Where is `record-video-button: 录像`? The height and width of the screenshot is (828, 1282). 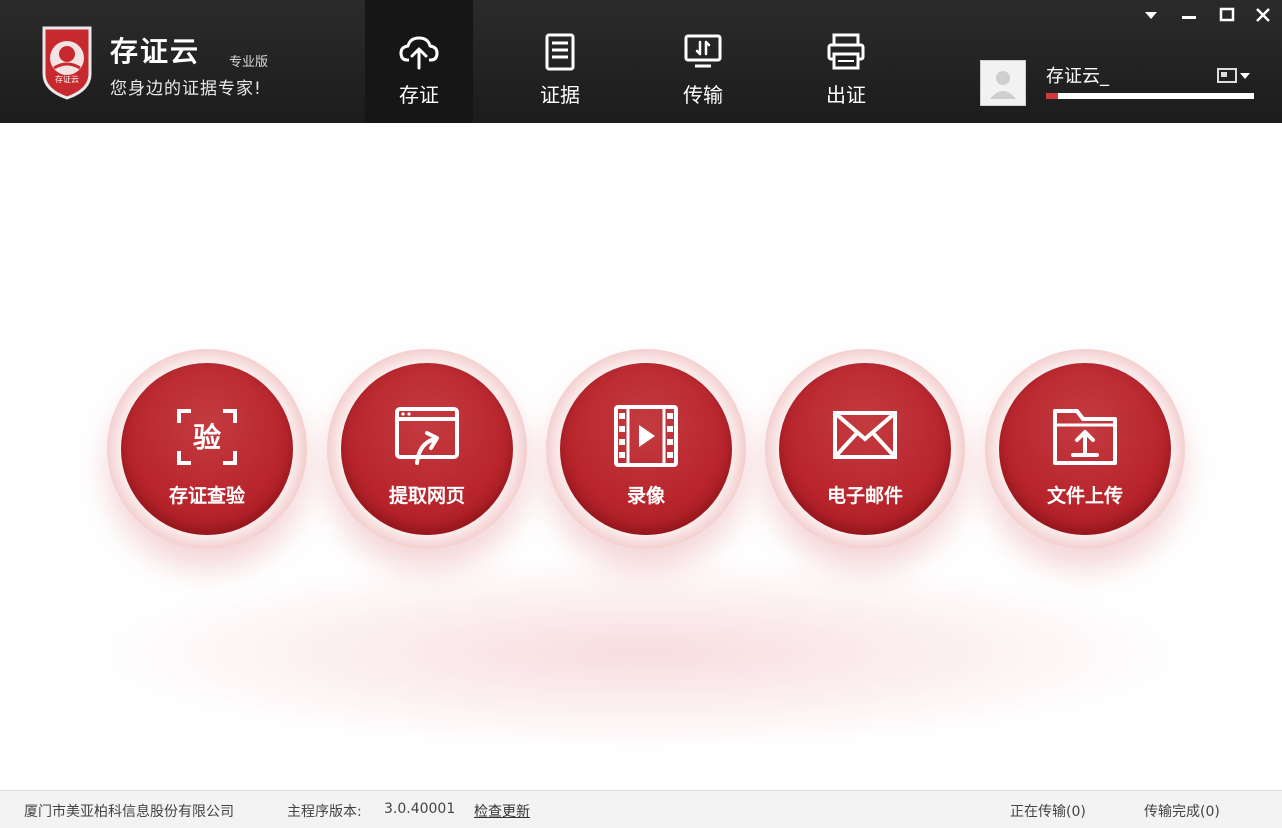 record-video-button: 录像 is located at coordinates (646, 449).